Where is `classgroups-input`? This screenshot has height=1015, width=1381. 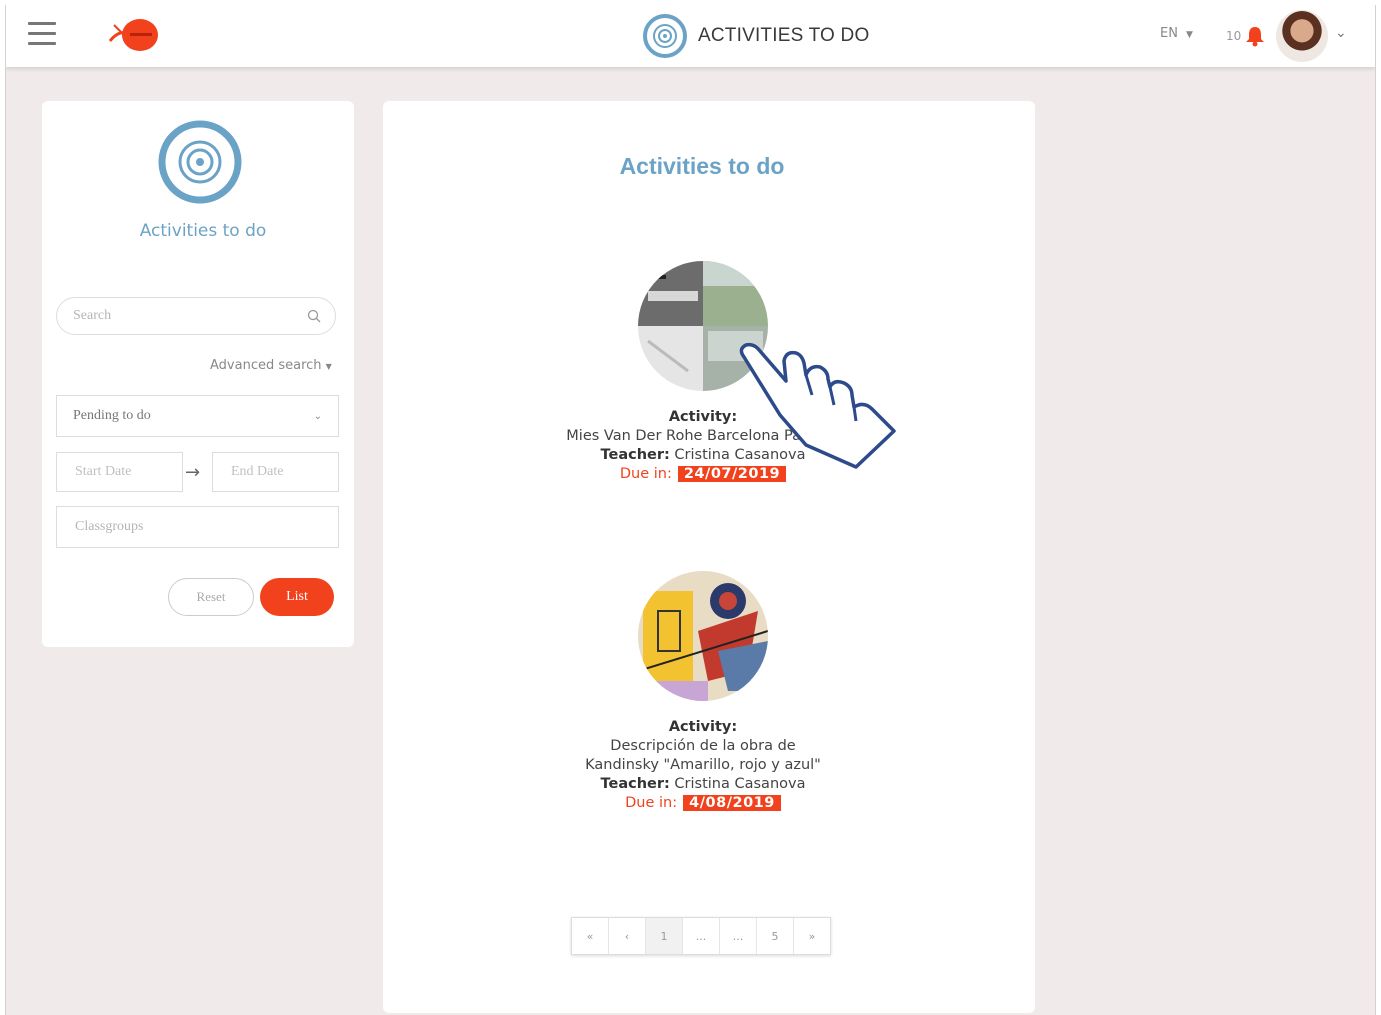
classgroups-input is located at coordinates (197, 527).